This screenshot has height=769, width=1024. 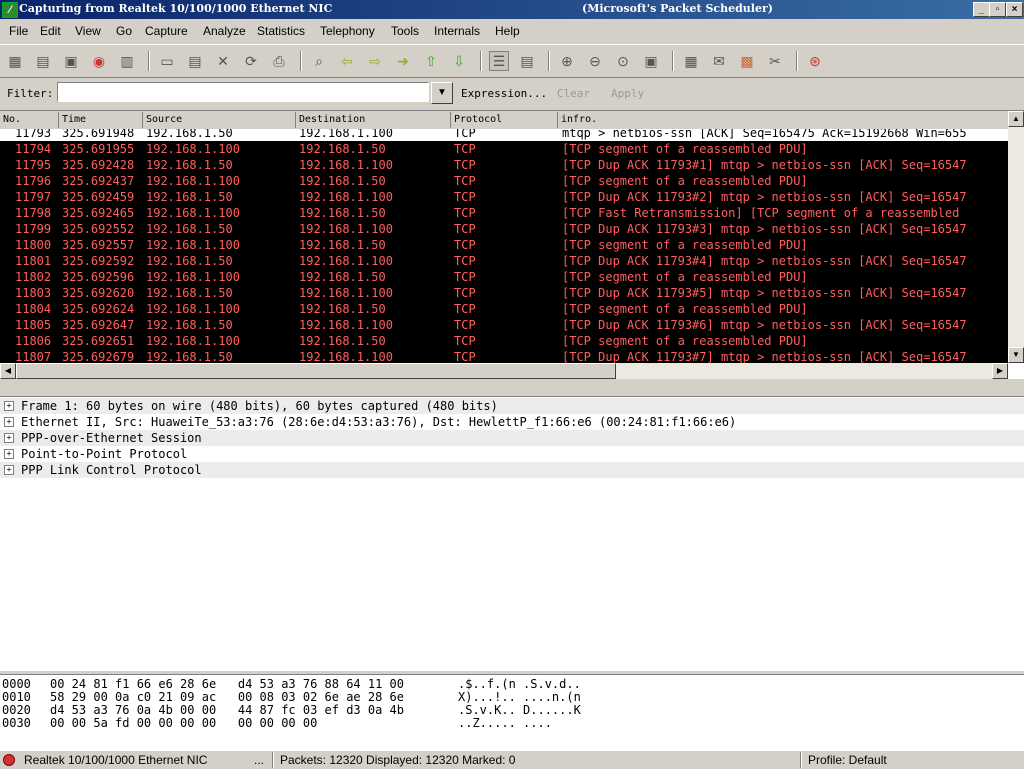 I want to click on menu-tools: Tools, so click(x=405, y=31).